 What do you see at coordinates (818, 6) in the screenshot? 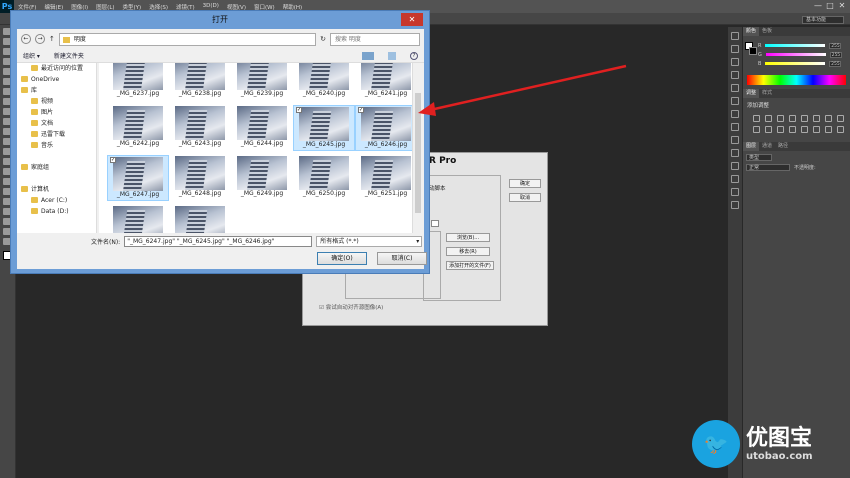
I see `minimize-button: —` at bounding box center [818, 6].